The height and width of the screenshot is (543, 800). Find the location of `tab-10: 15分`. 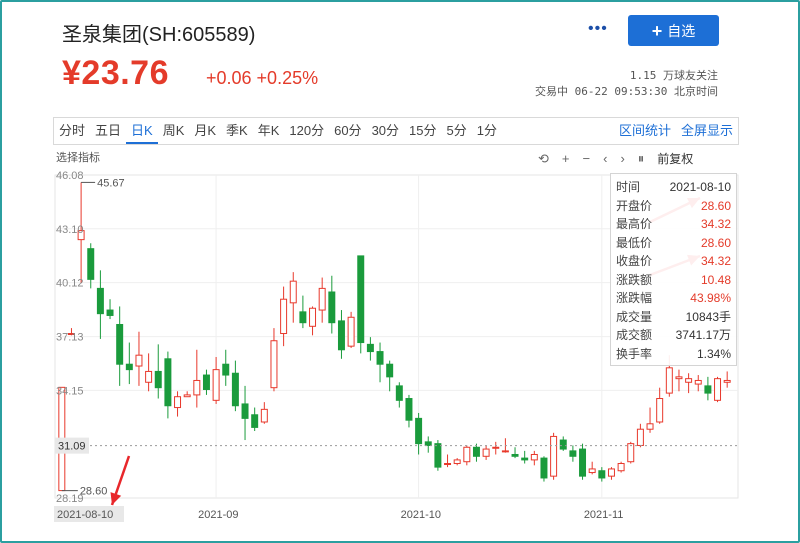

tab-10: 15分 is located at coordinates (422, 131).